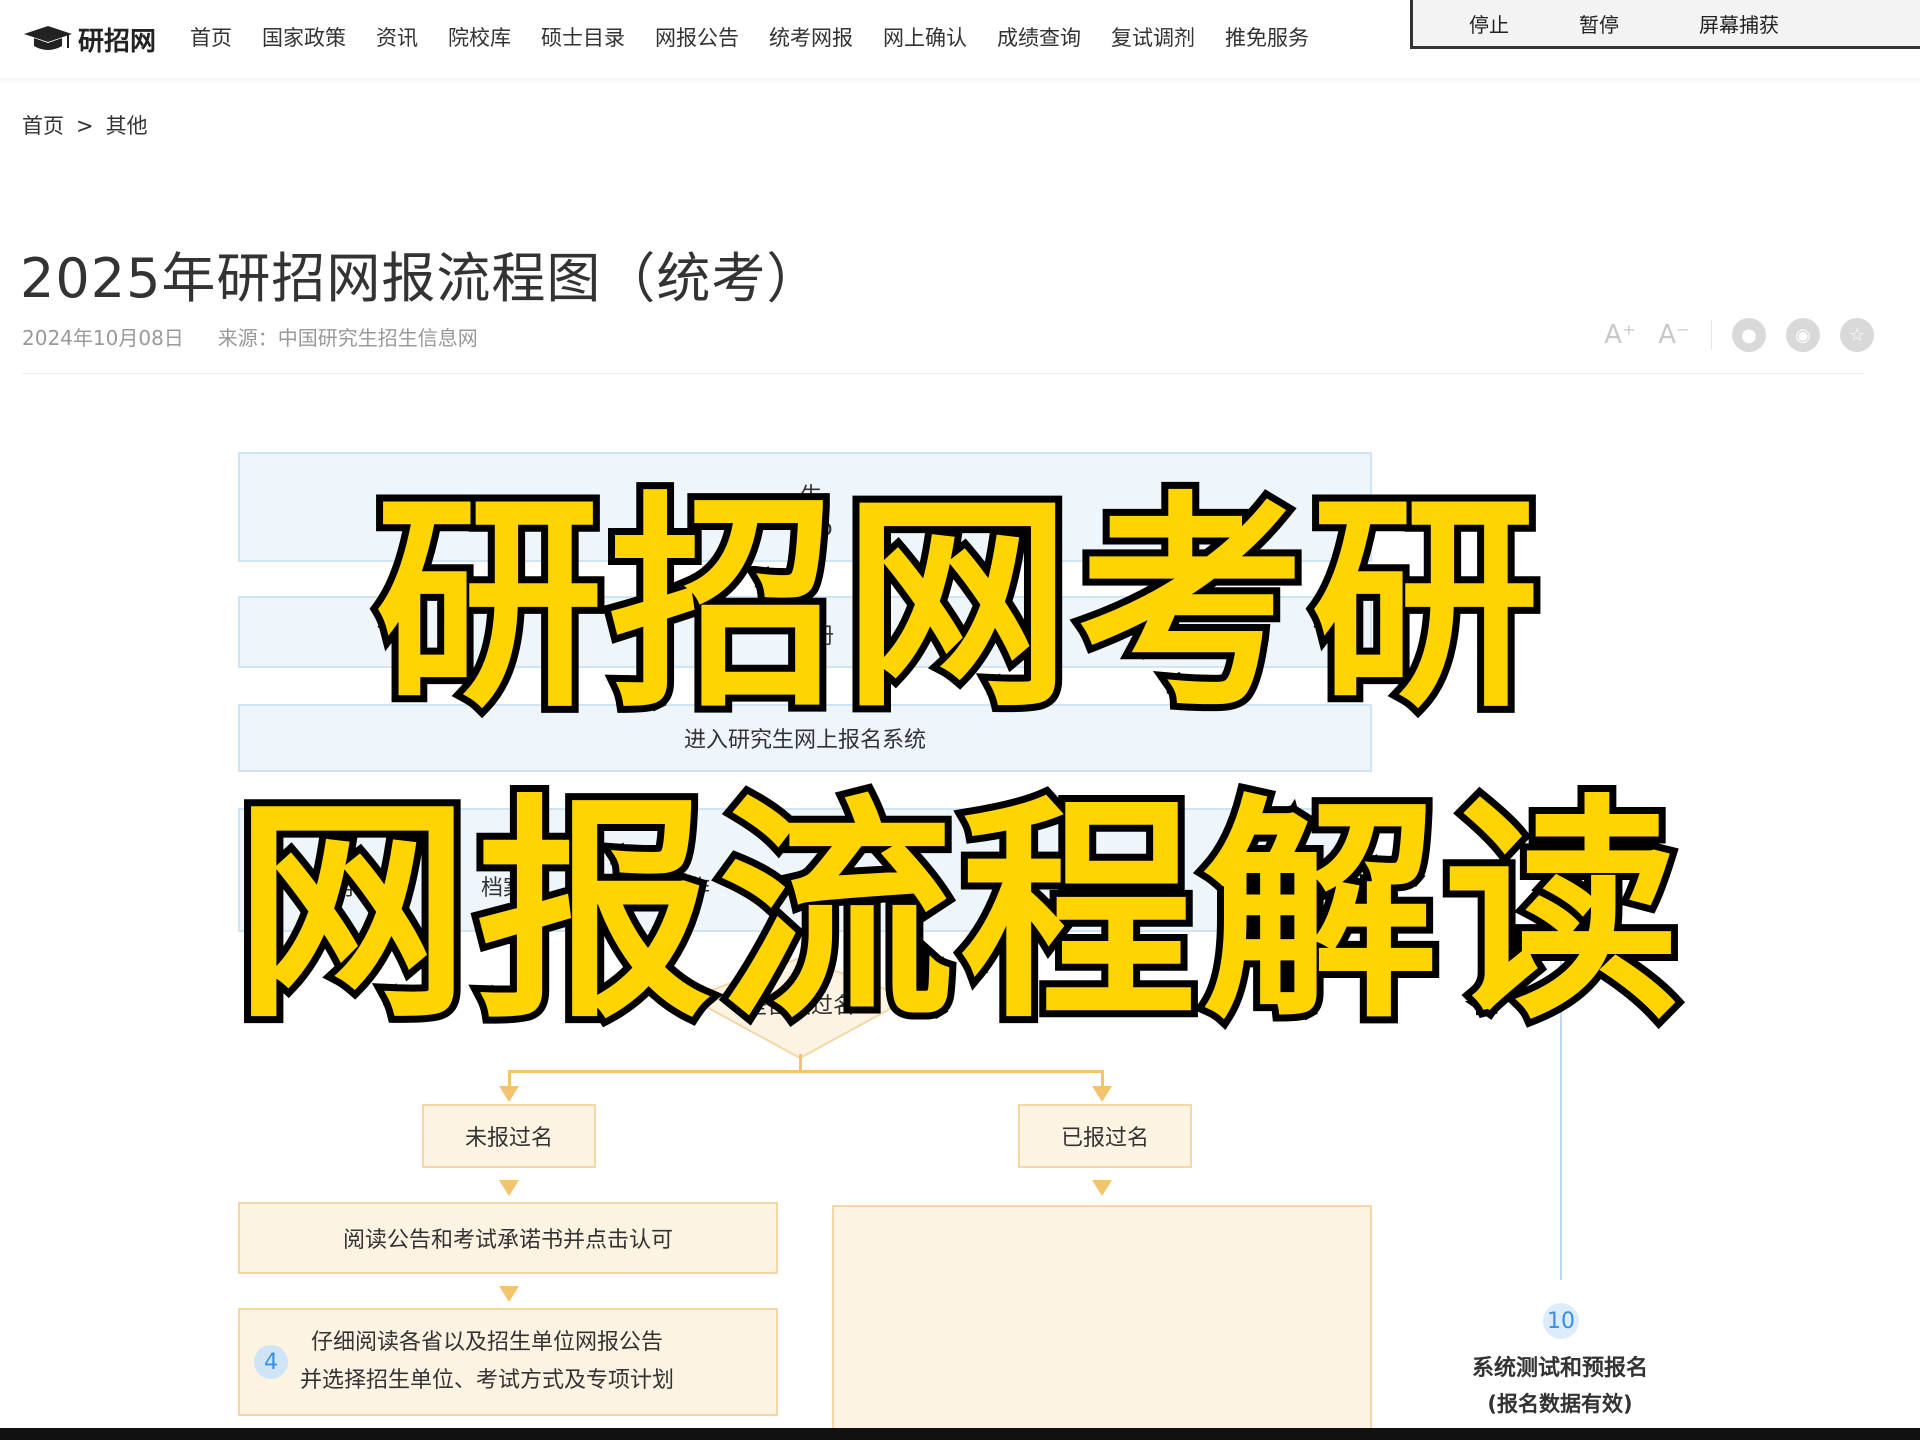 This screenshot has height=1440, width=1920. What do you see at coordinates (960, 1434) in the screenshot?
I see `bottom-edge-bar` at bounding box center [960, 1434].